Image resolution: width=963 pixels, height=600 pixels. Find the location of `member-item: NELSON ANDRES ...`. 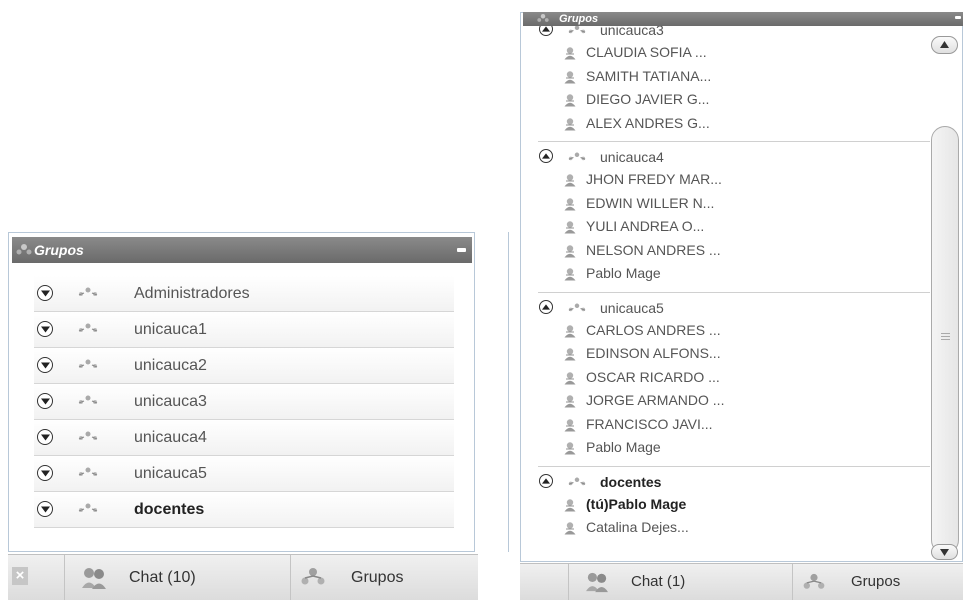

member-item: NELSON ANDRES ... is located at coordinates (734, 251).